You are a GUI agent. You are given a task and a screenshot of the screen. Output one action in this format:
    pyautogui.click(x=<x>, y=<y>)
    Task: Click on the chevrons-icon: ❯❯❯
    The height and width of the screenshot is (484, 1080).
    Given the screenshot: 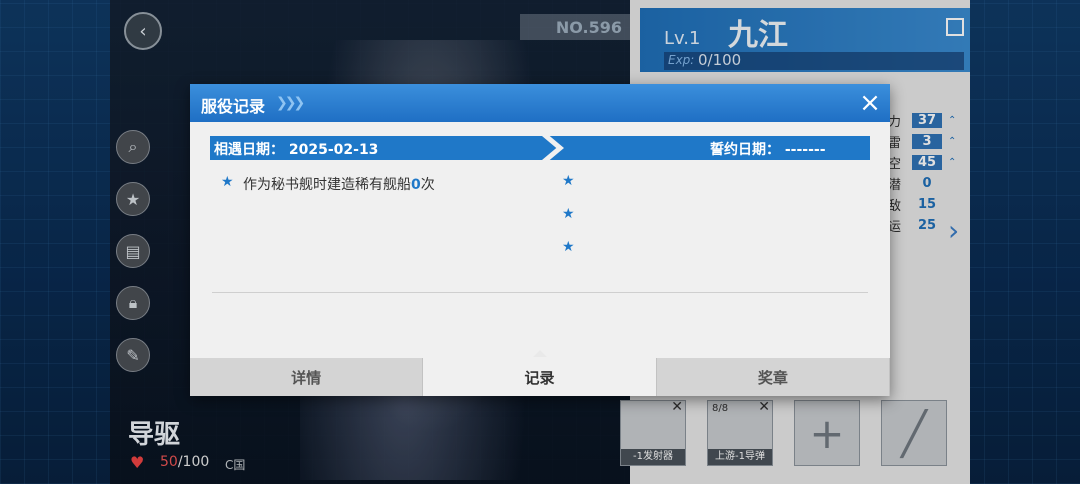 What is the action you would take?
    pyautogui.click(x=290, y=103)
    